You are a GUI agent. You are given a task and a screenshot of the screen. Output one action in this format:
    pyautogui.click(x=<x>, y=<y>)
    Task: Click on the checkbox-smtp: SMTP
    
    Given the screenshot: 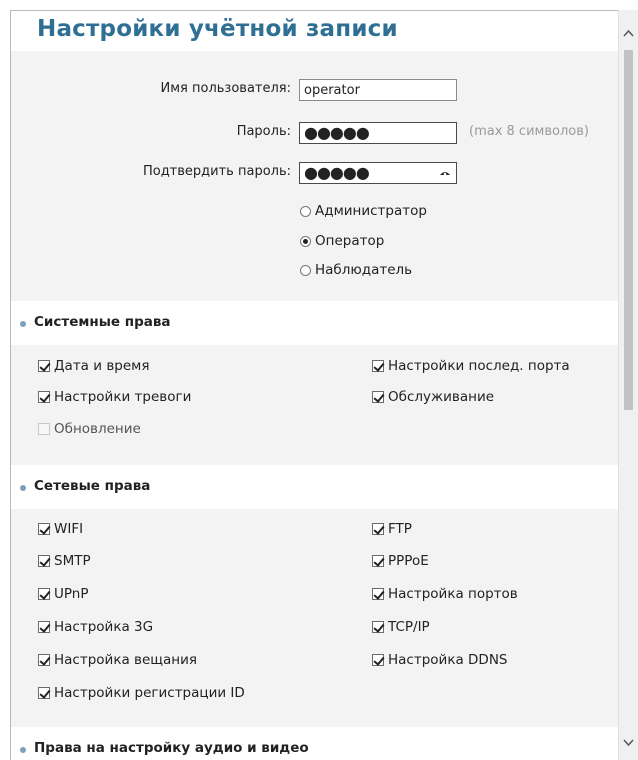 What is the action you would take?
    pyautogui.click(x=64, y=561)
    